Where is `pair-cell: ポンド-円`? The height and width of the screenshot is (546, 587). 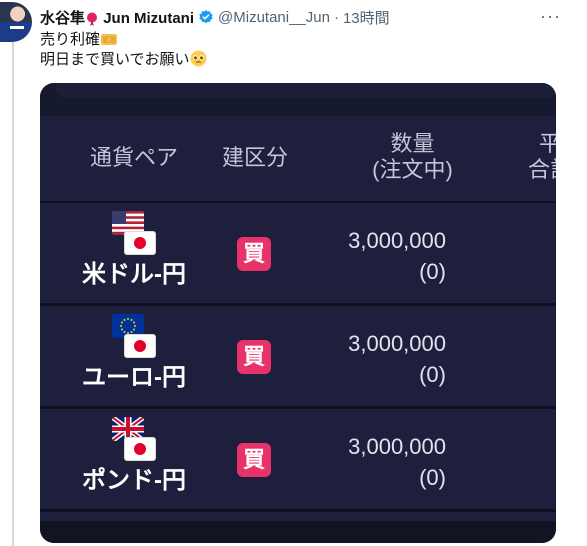
pair-cell: ポンド-円 is located at coordinates (134, 456).